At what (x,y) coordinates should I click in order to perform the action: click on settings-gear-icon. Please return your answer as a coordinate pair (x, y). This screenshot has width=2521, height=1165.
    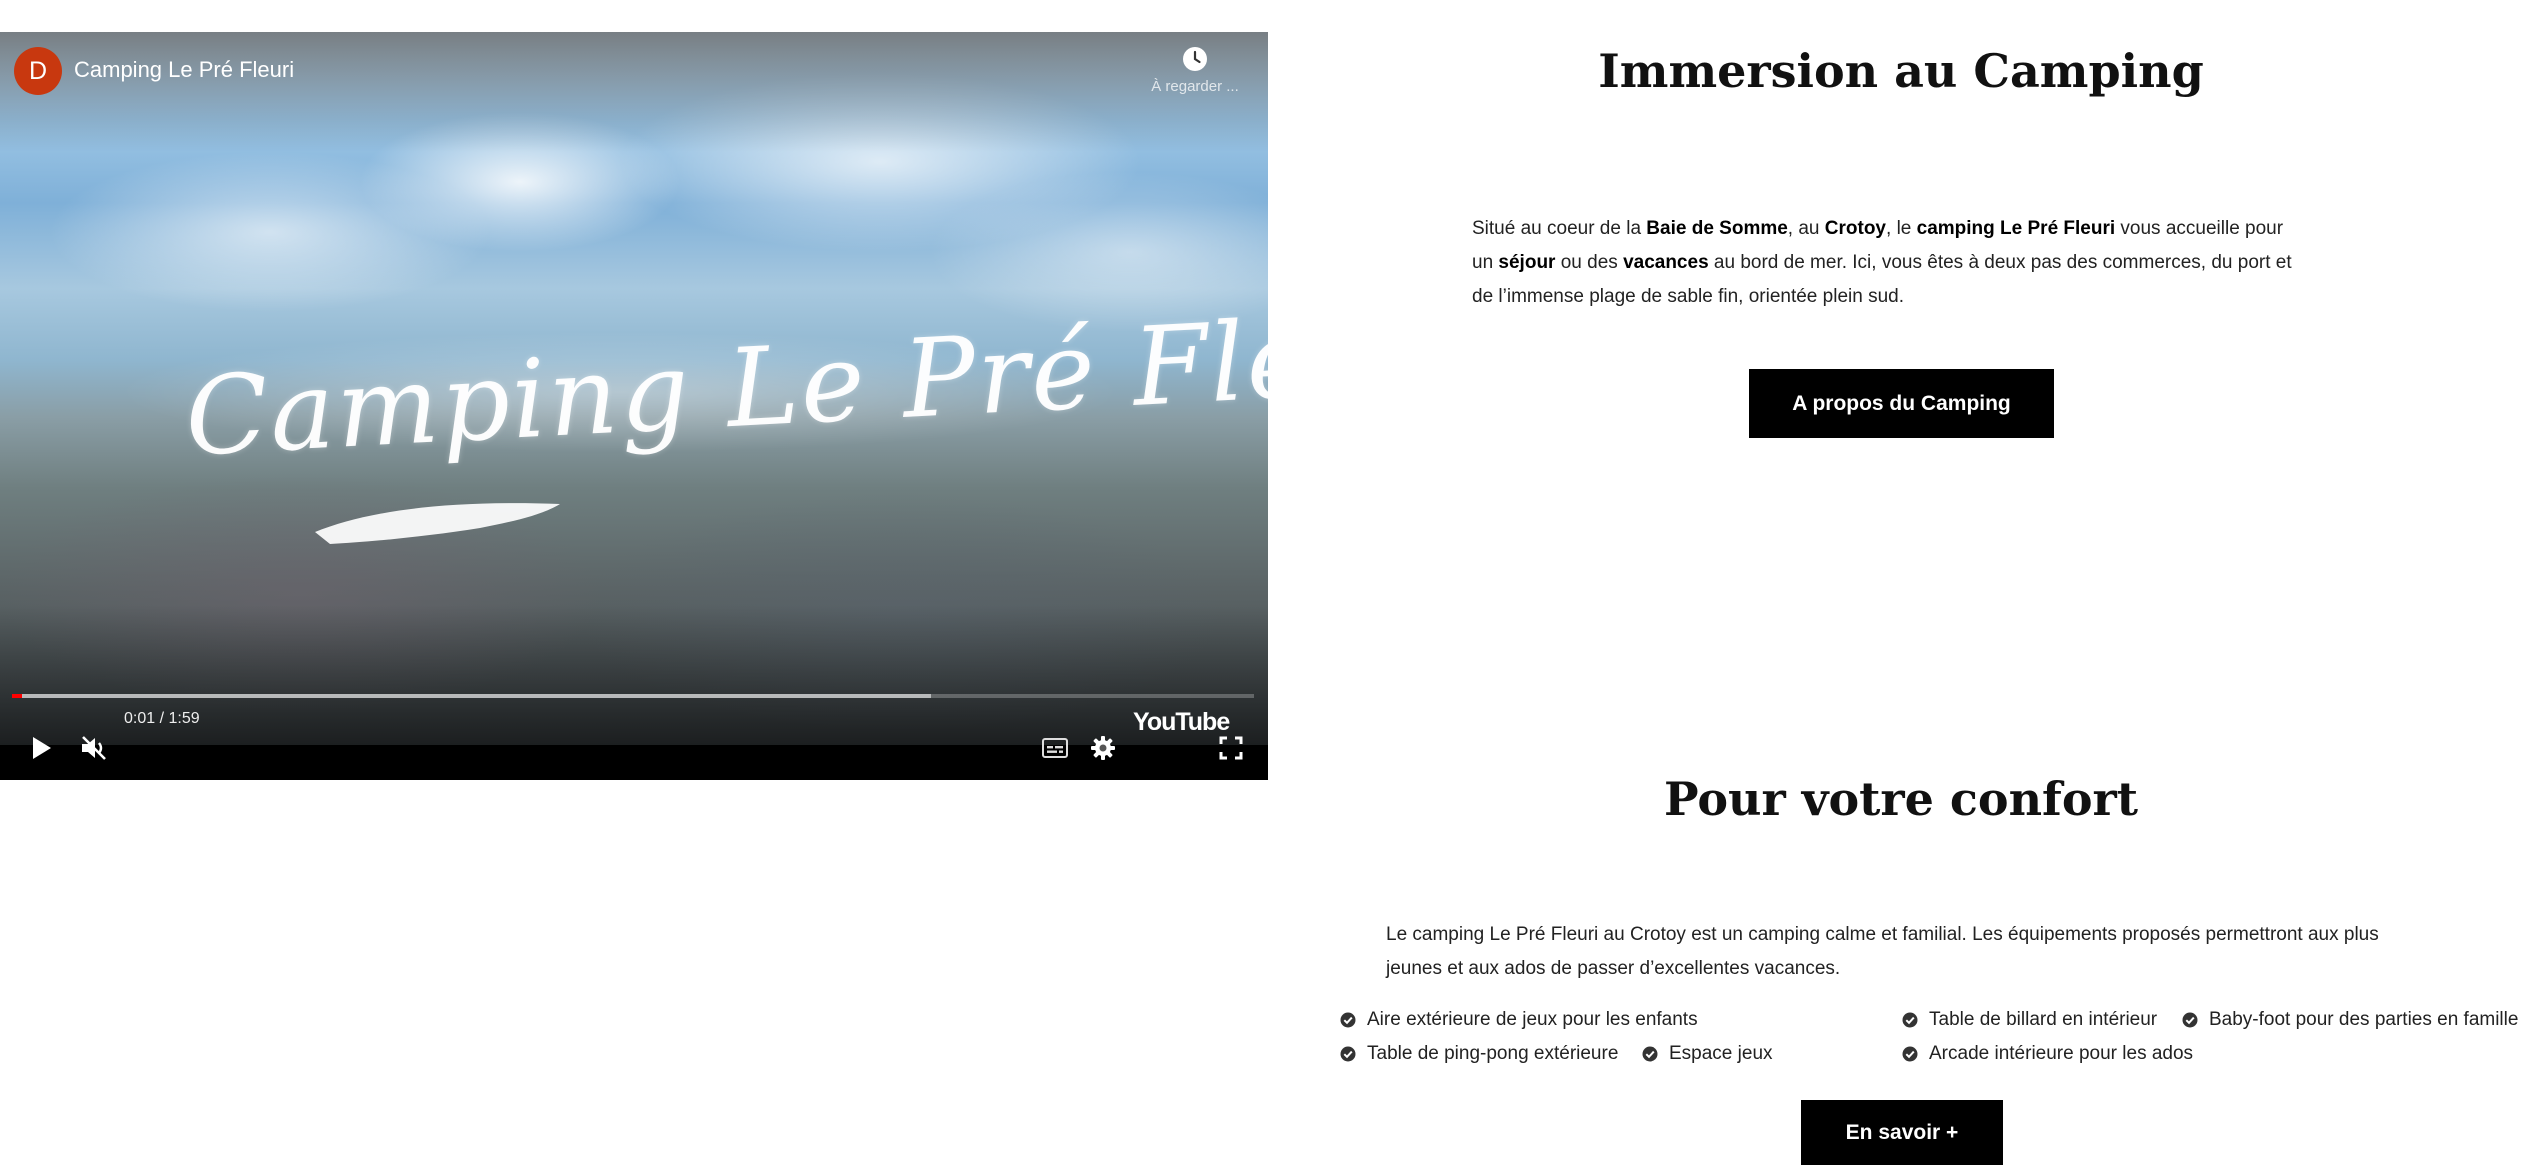
    Looking at the image, I should click on (1103, 748).